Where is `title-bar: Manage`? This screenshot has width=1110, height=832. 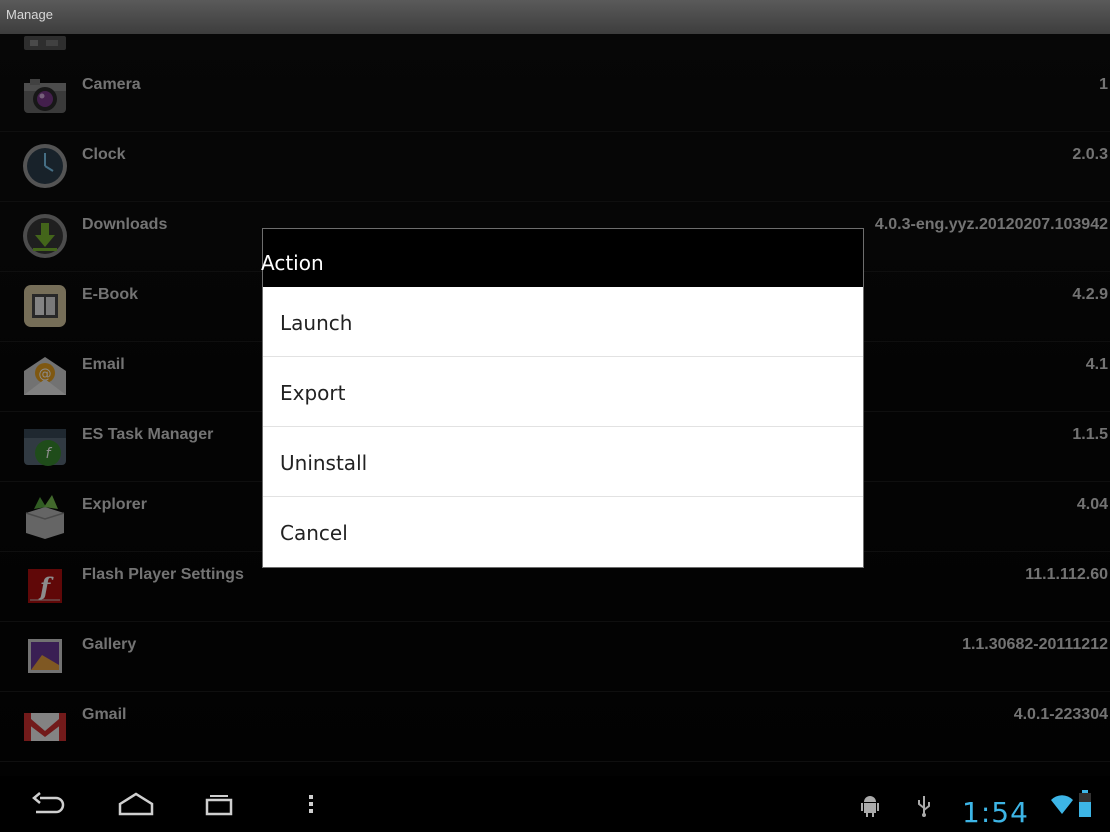
title-bar: Manage is located at coordinates (555, 17).